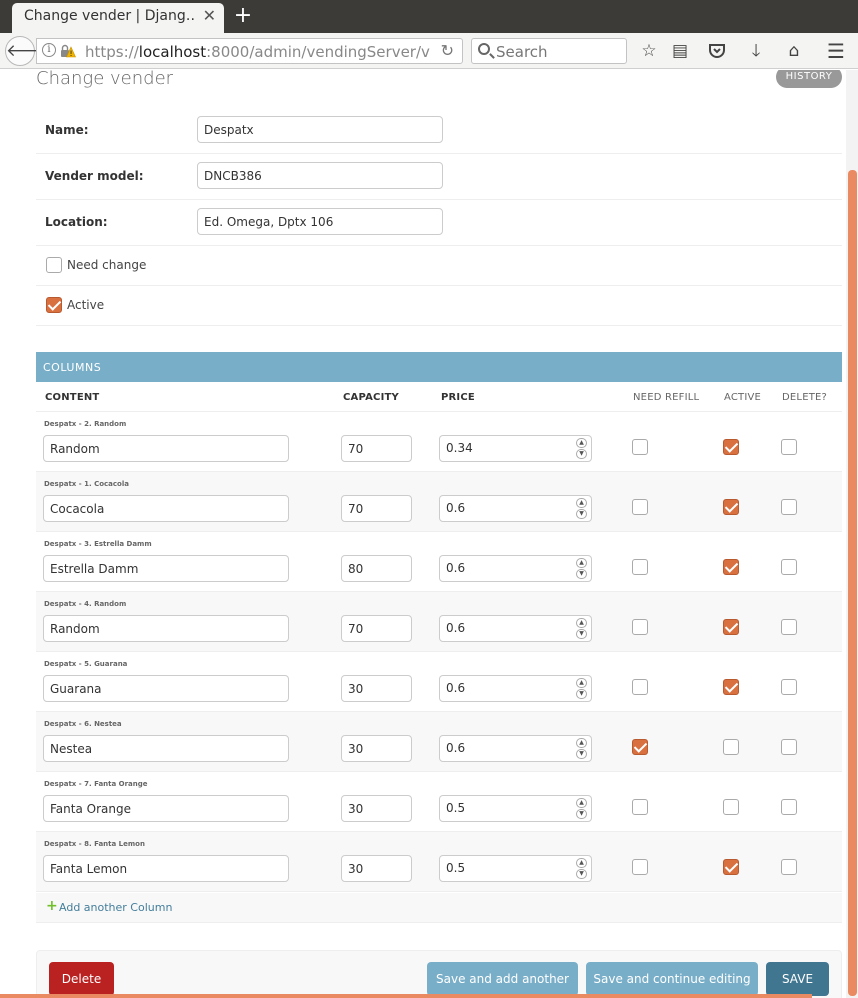  Describe the element at coordinates (320, 129) in the screenshot. I see `name-input` at that location.